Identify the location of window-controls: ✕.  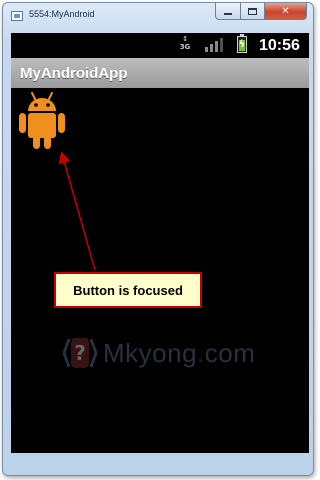
(261, 12).